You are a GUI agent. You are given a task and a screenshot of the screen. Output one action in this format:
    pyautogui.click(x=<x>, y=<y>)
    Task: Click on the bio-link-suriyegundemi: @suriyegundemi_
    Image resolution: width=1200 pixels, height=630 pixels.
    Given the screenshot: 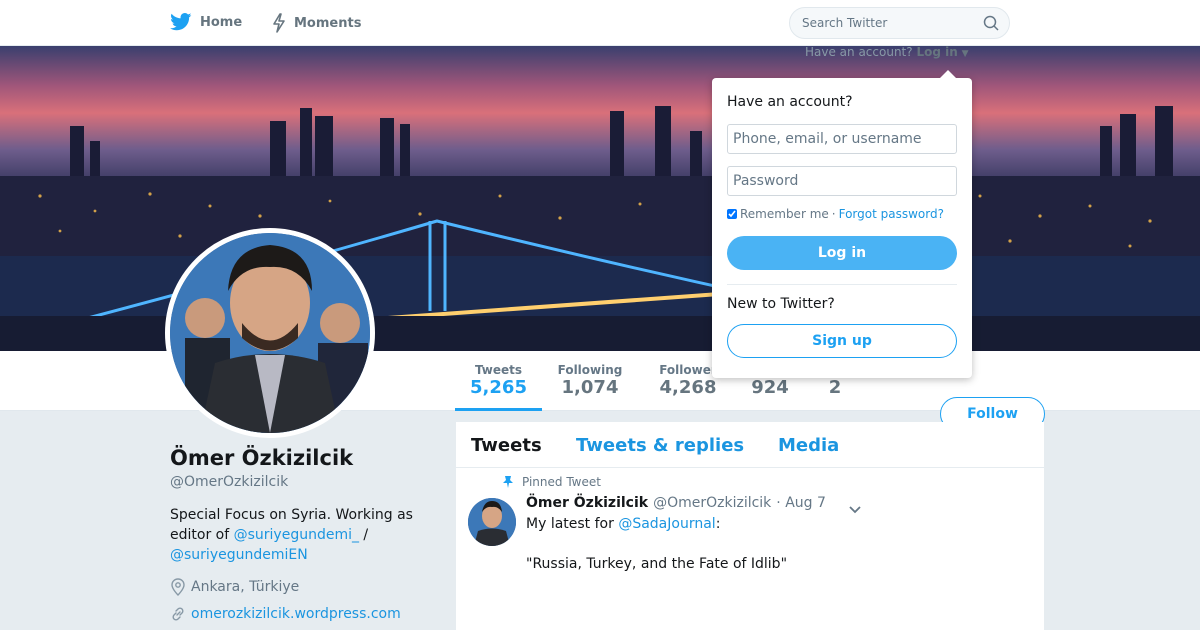 What is the action you would take?
    pyautogui.click(x=296, y=535)
    